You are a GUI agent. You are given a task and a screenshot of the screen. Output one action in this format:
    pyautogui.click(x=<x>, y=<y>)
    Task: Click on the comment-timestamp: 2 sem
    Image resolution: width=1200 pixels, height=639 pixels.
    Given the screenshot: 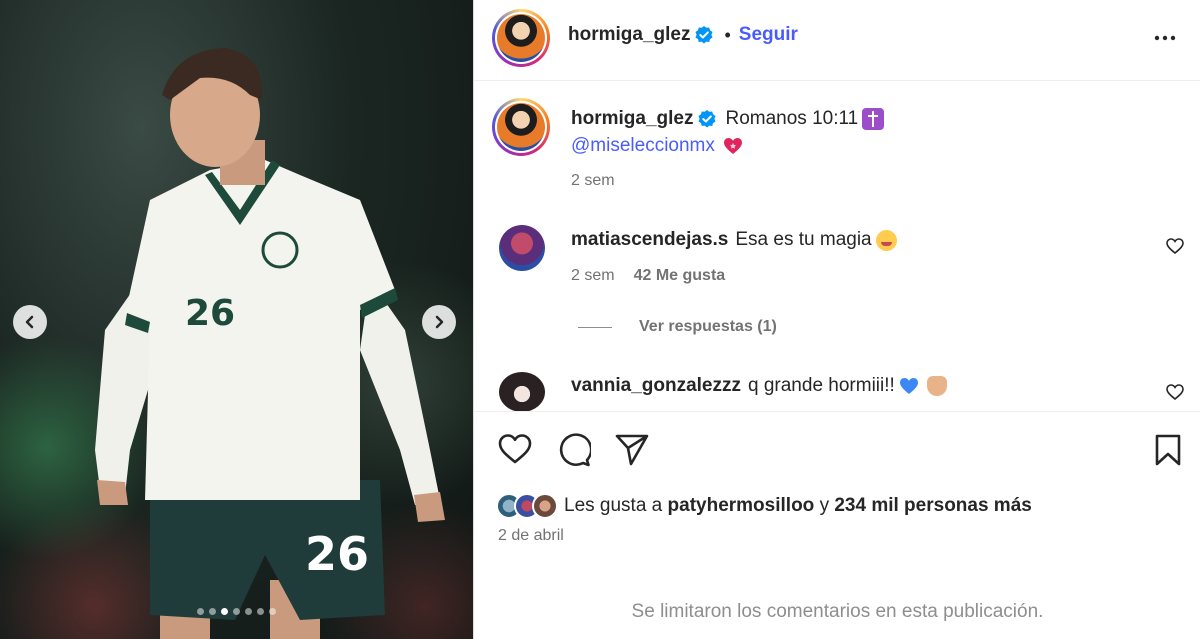 What is the action you would take?
    pyautogui.click(x=593, y=275)
    